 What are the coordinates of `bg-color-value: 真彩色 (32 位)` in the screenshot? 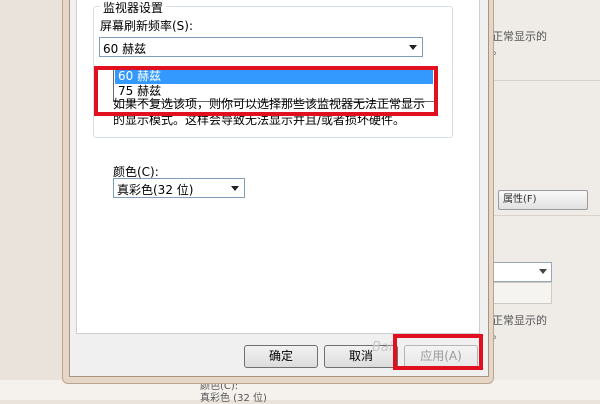 It's located at (233, 398).